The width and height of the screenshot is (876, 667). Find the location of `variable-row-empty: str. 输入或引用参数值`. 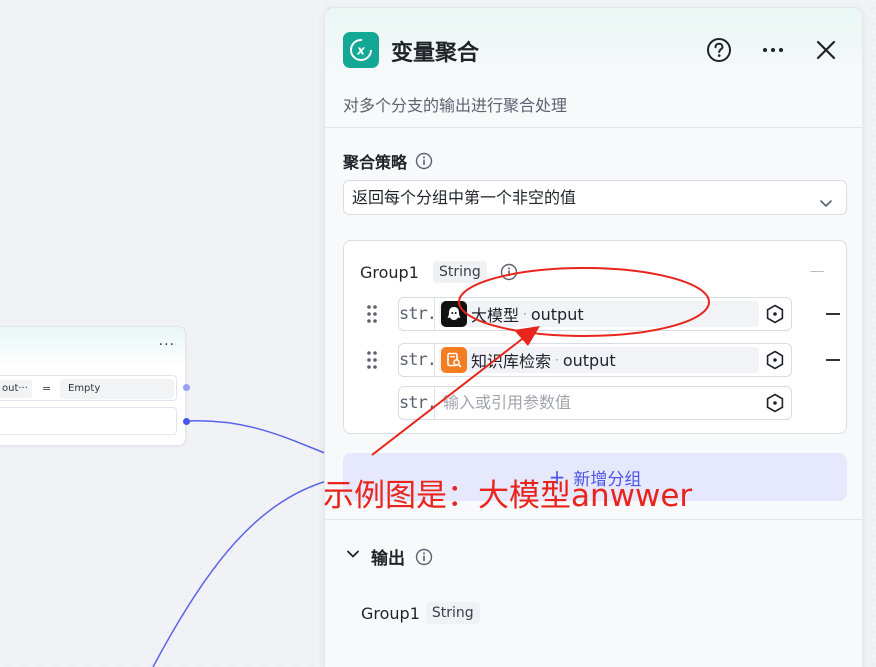

variable-row-empty: str. 输入或引用参数值 is located at coordinates (590, 403).